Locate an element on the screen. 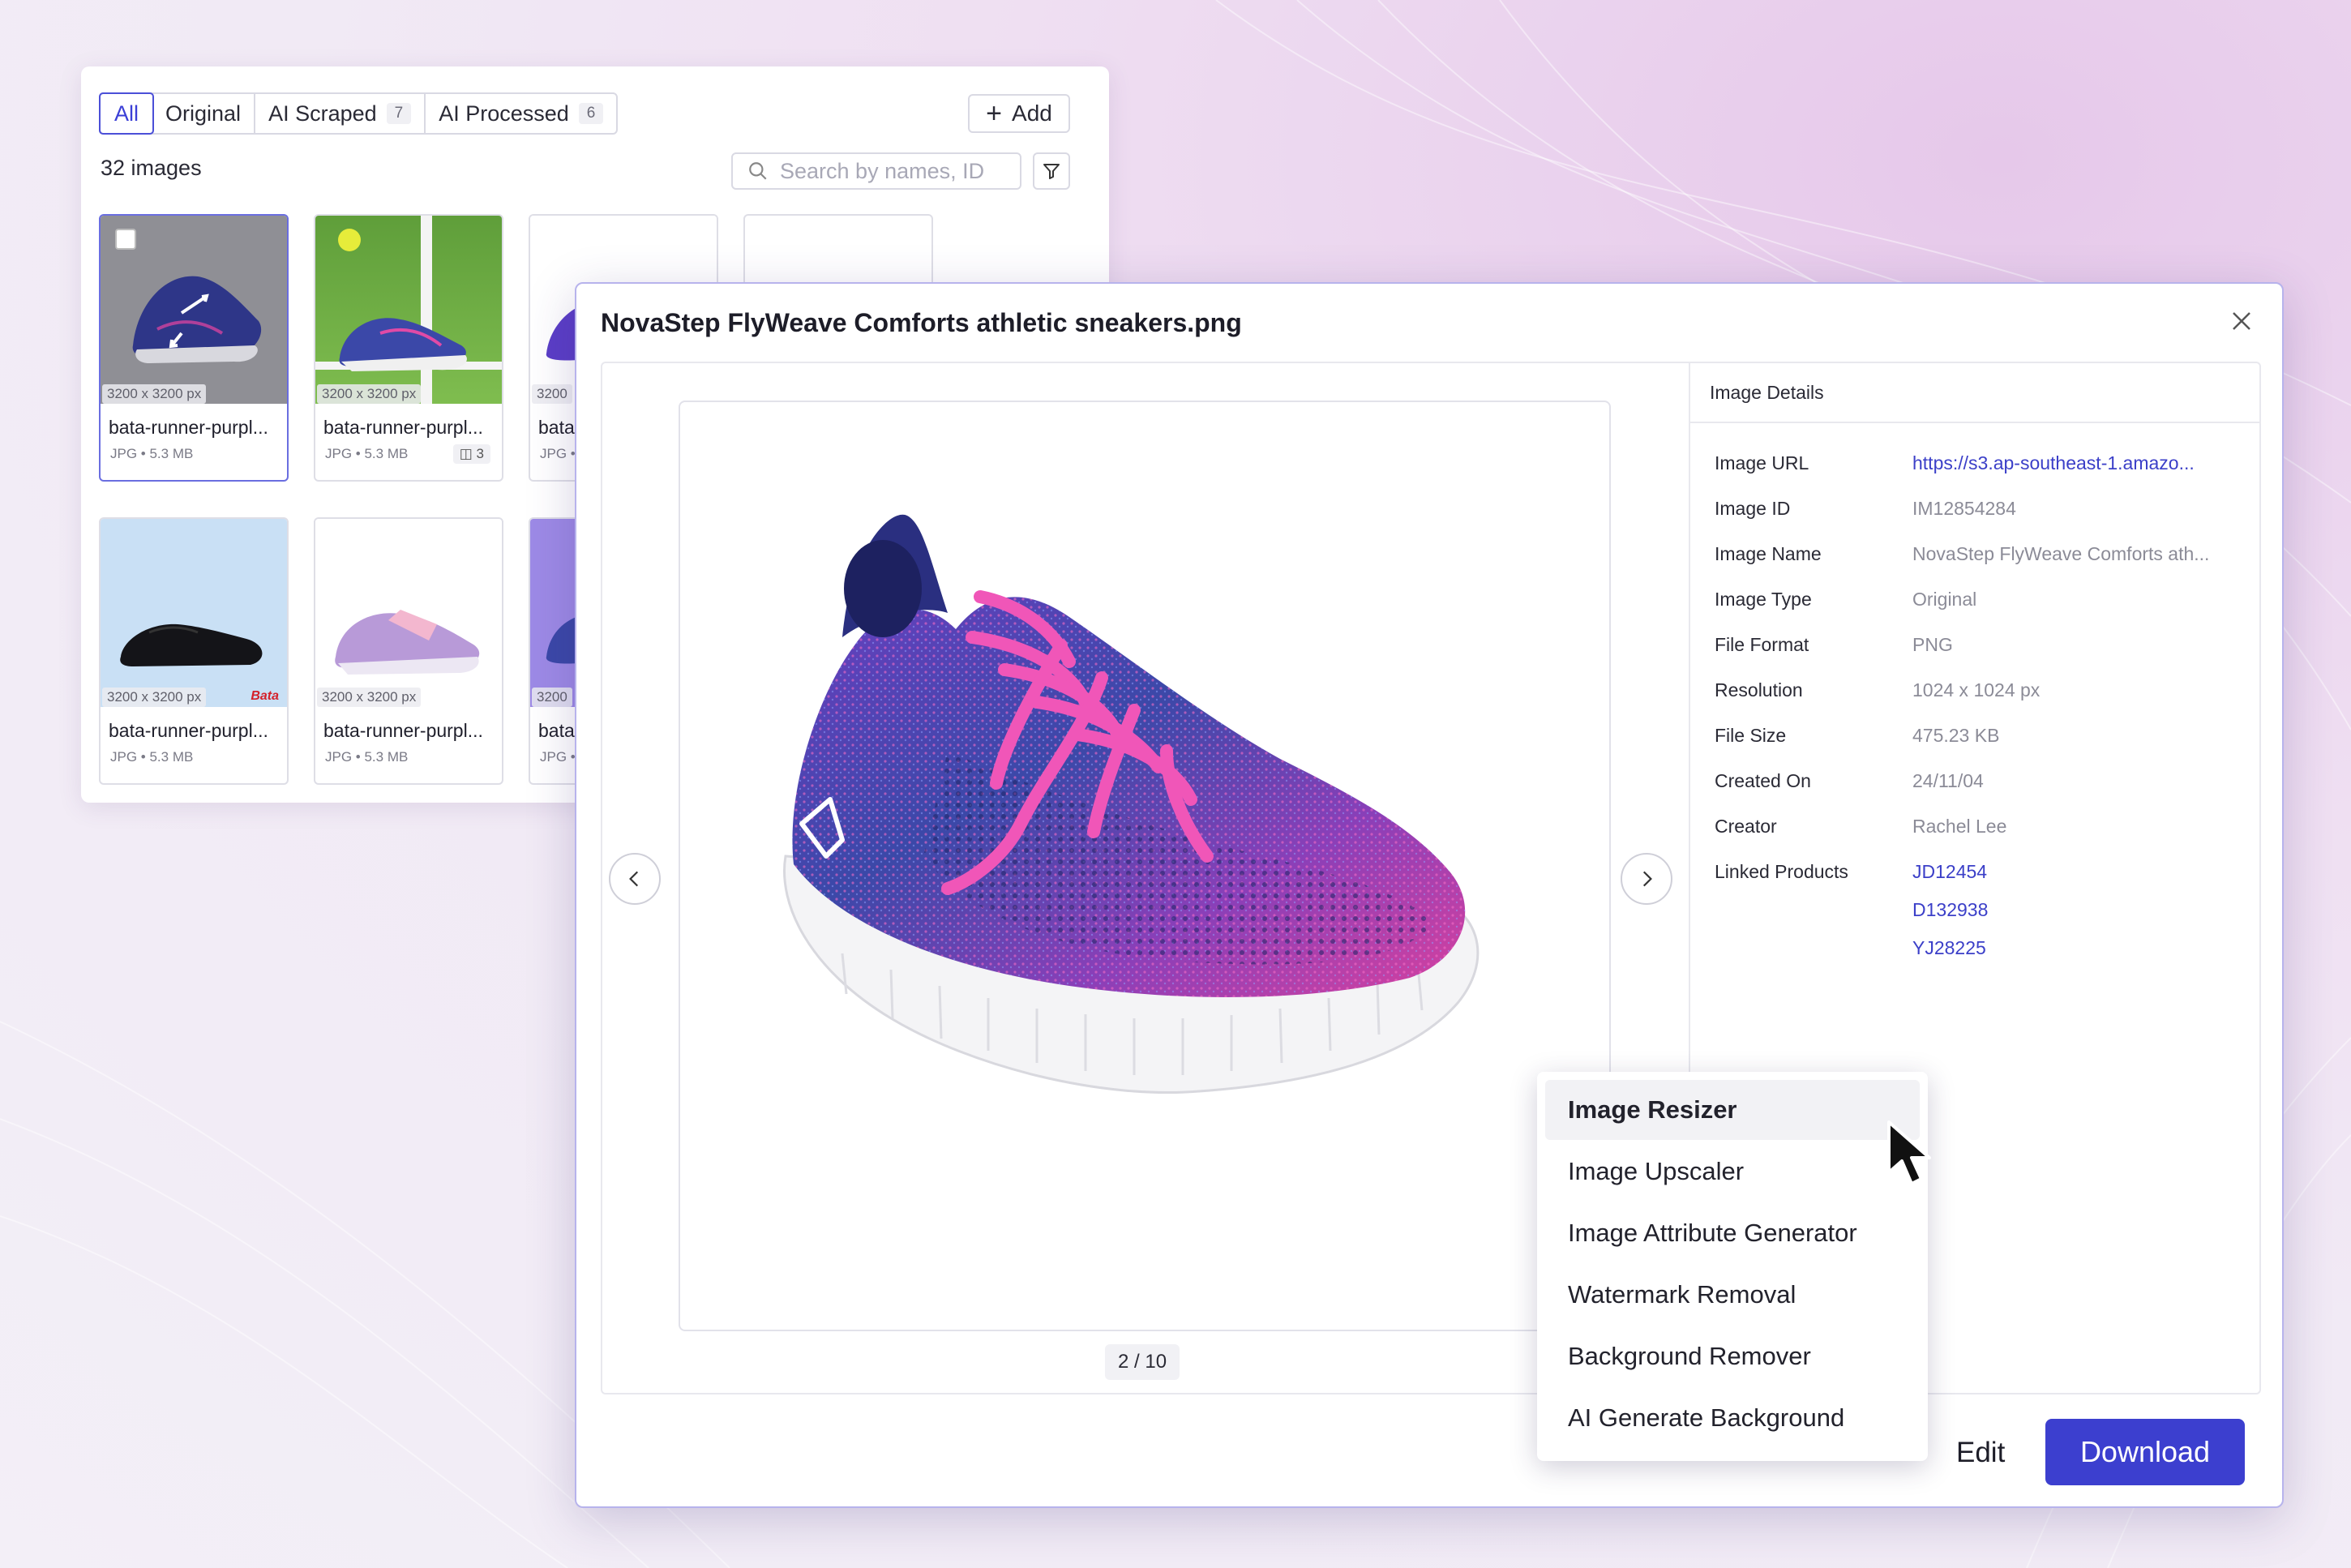  detail-label: File Format is located at coordinates (1762, 644).